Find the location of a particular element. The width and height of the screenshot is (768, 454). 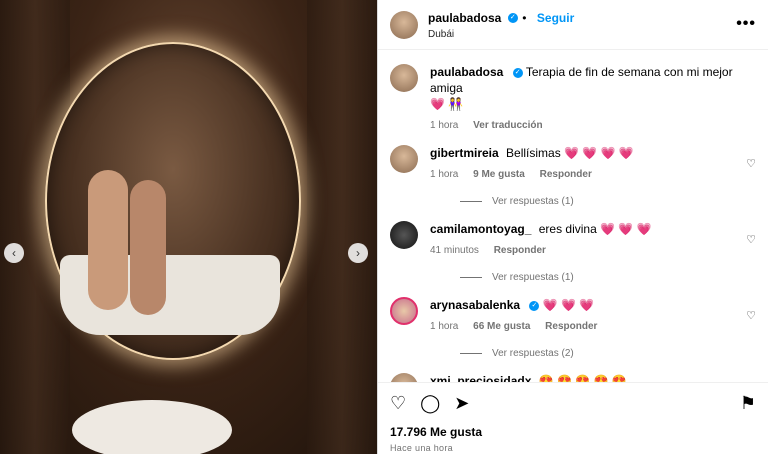

more-options-icon: ••• is located at coordinates (746, 24).